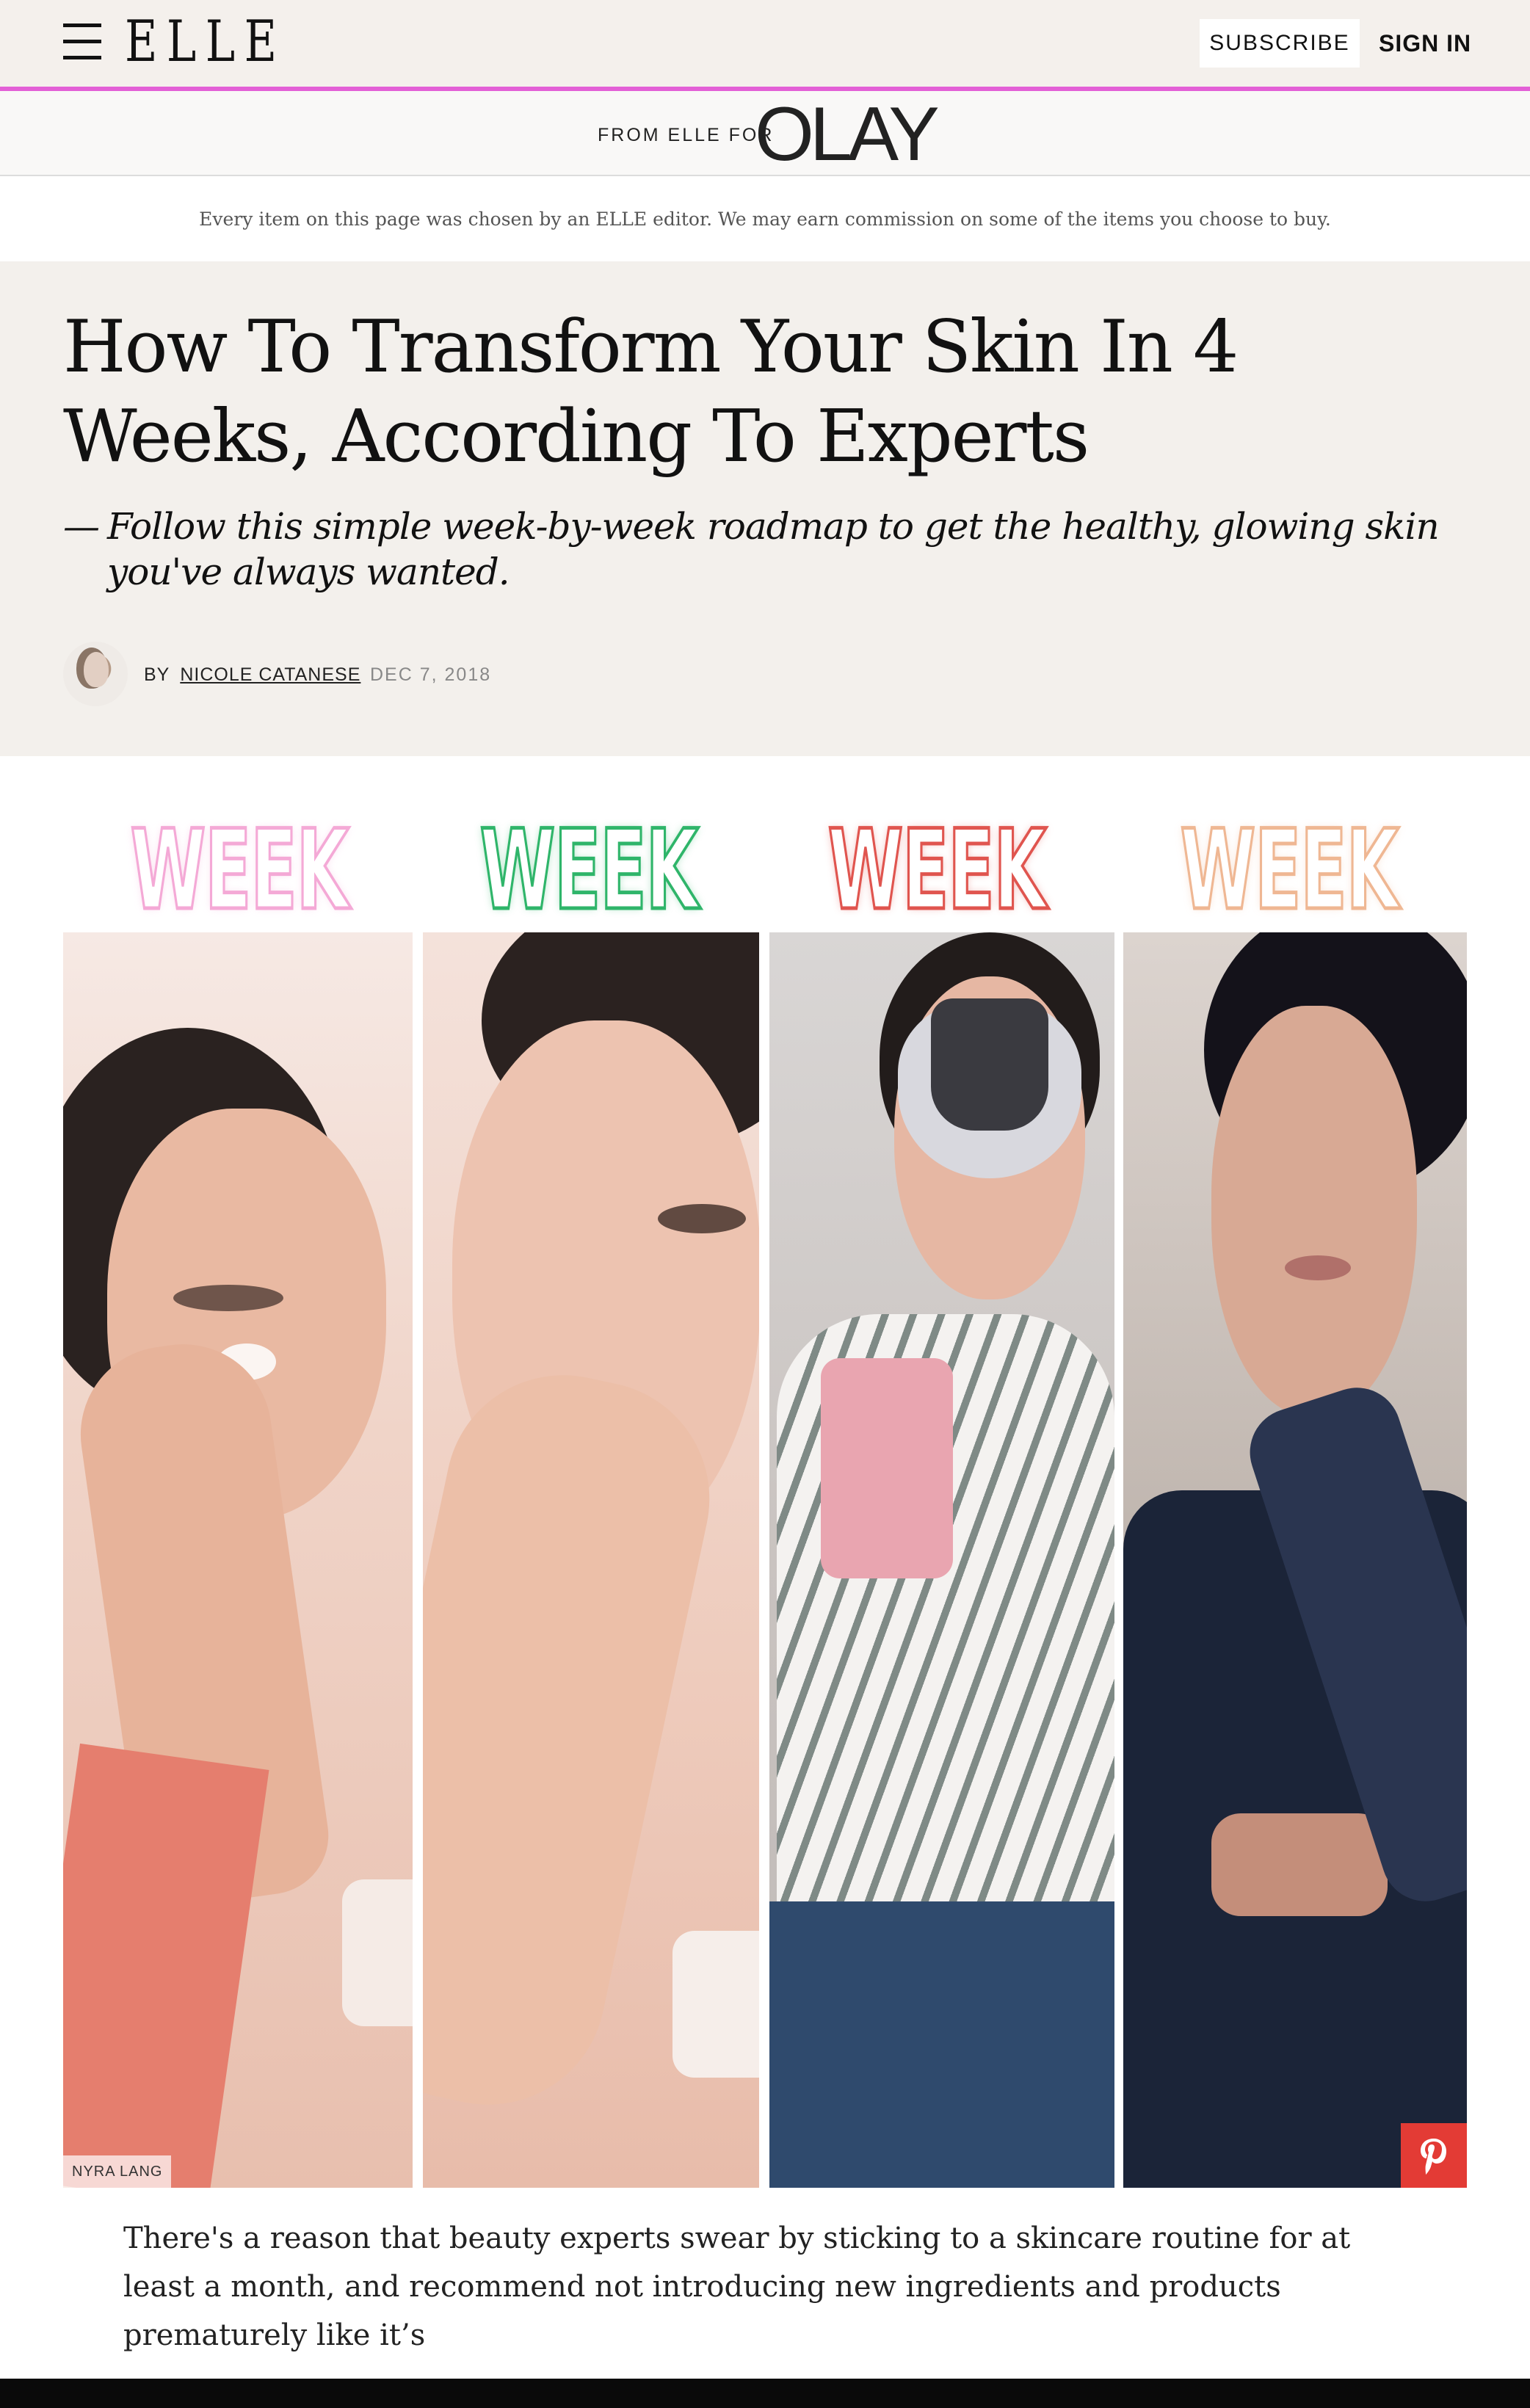 This screenshot has width=1530, height=2408. What do you see at coordinates (1425, 43) in the screenshot?
I see `sign-in-link: SIGN IN` at bounding box center [1425, 43].